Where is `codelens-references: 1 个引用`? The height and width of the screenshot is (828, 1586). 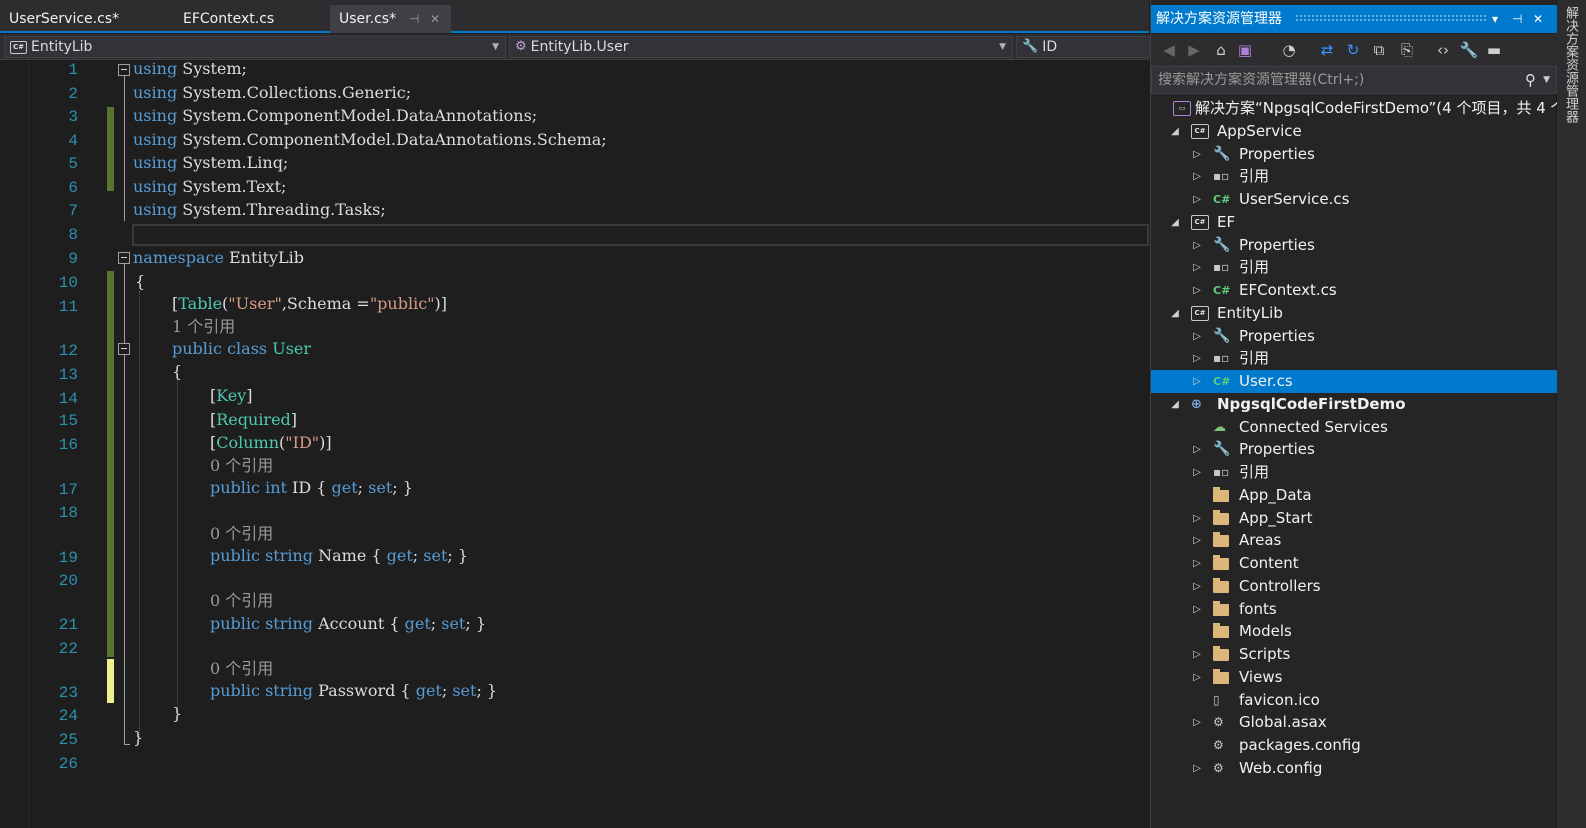 codelens-references: 1 个引用 is located at coordinates (203, 327).